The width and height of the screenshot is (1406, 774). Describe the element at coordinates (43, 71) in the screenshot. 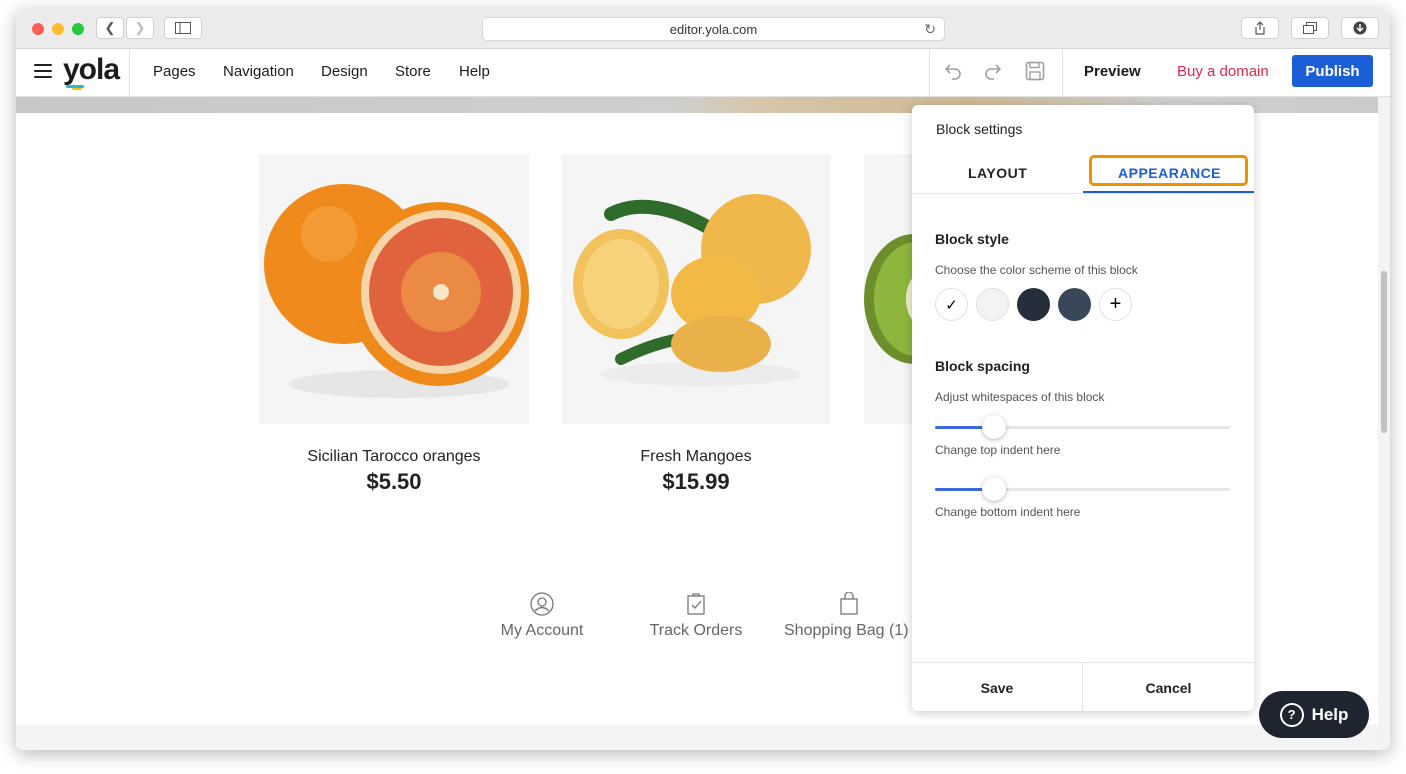

I see `hamburger-menu-icon` at that location.